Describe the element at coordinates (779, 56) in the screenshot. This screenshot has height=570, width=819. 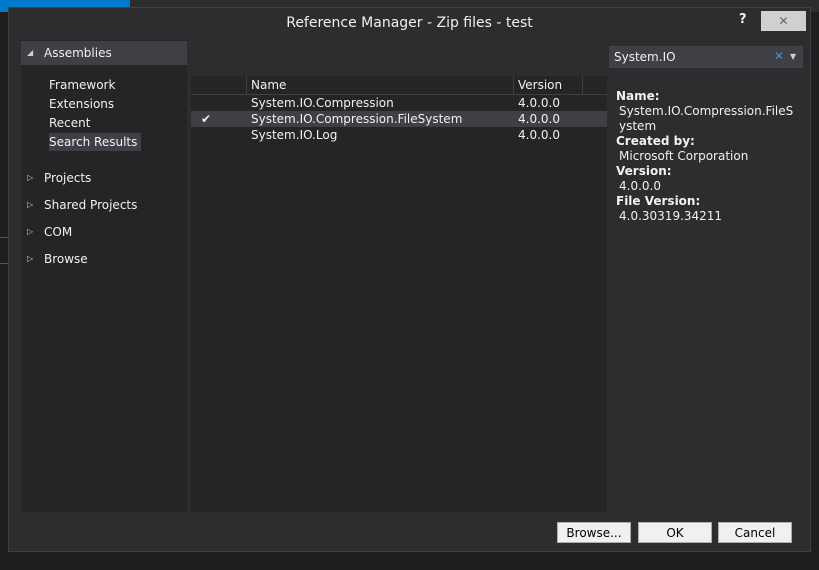
I see `clear-icon: ✕` at that location.